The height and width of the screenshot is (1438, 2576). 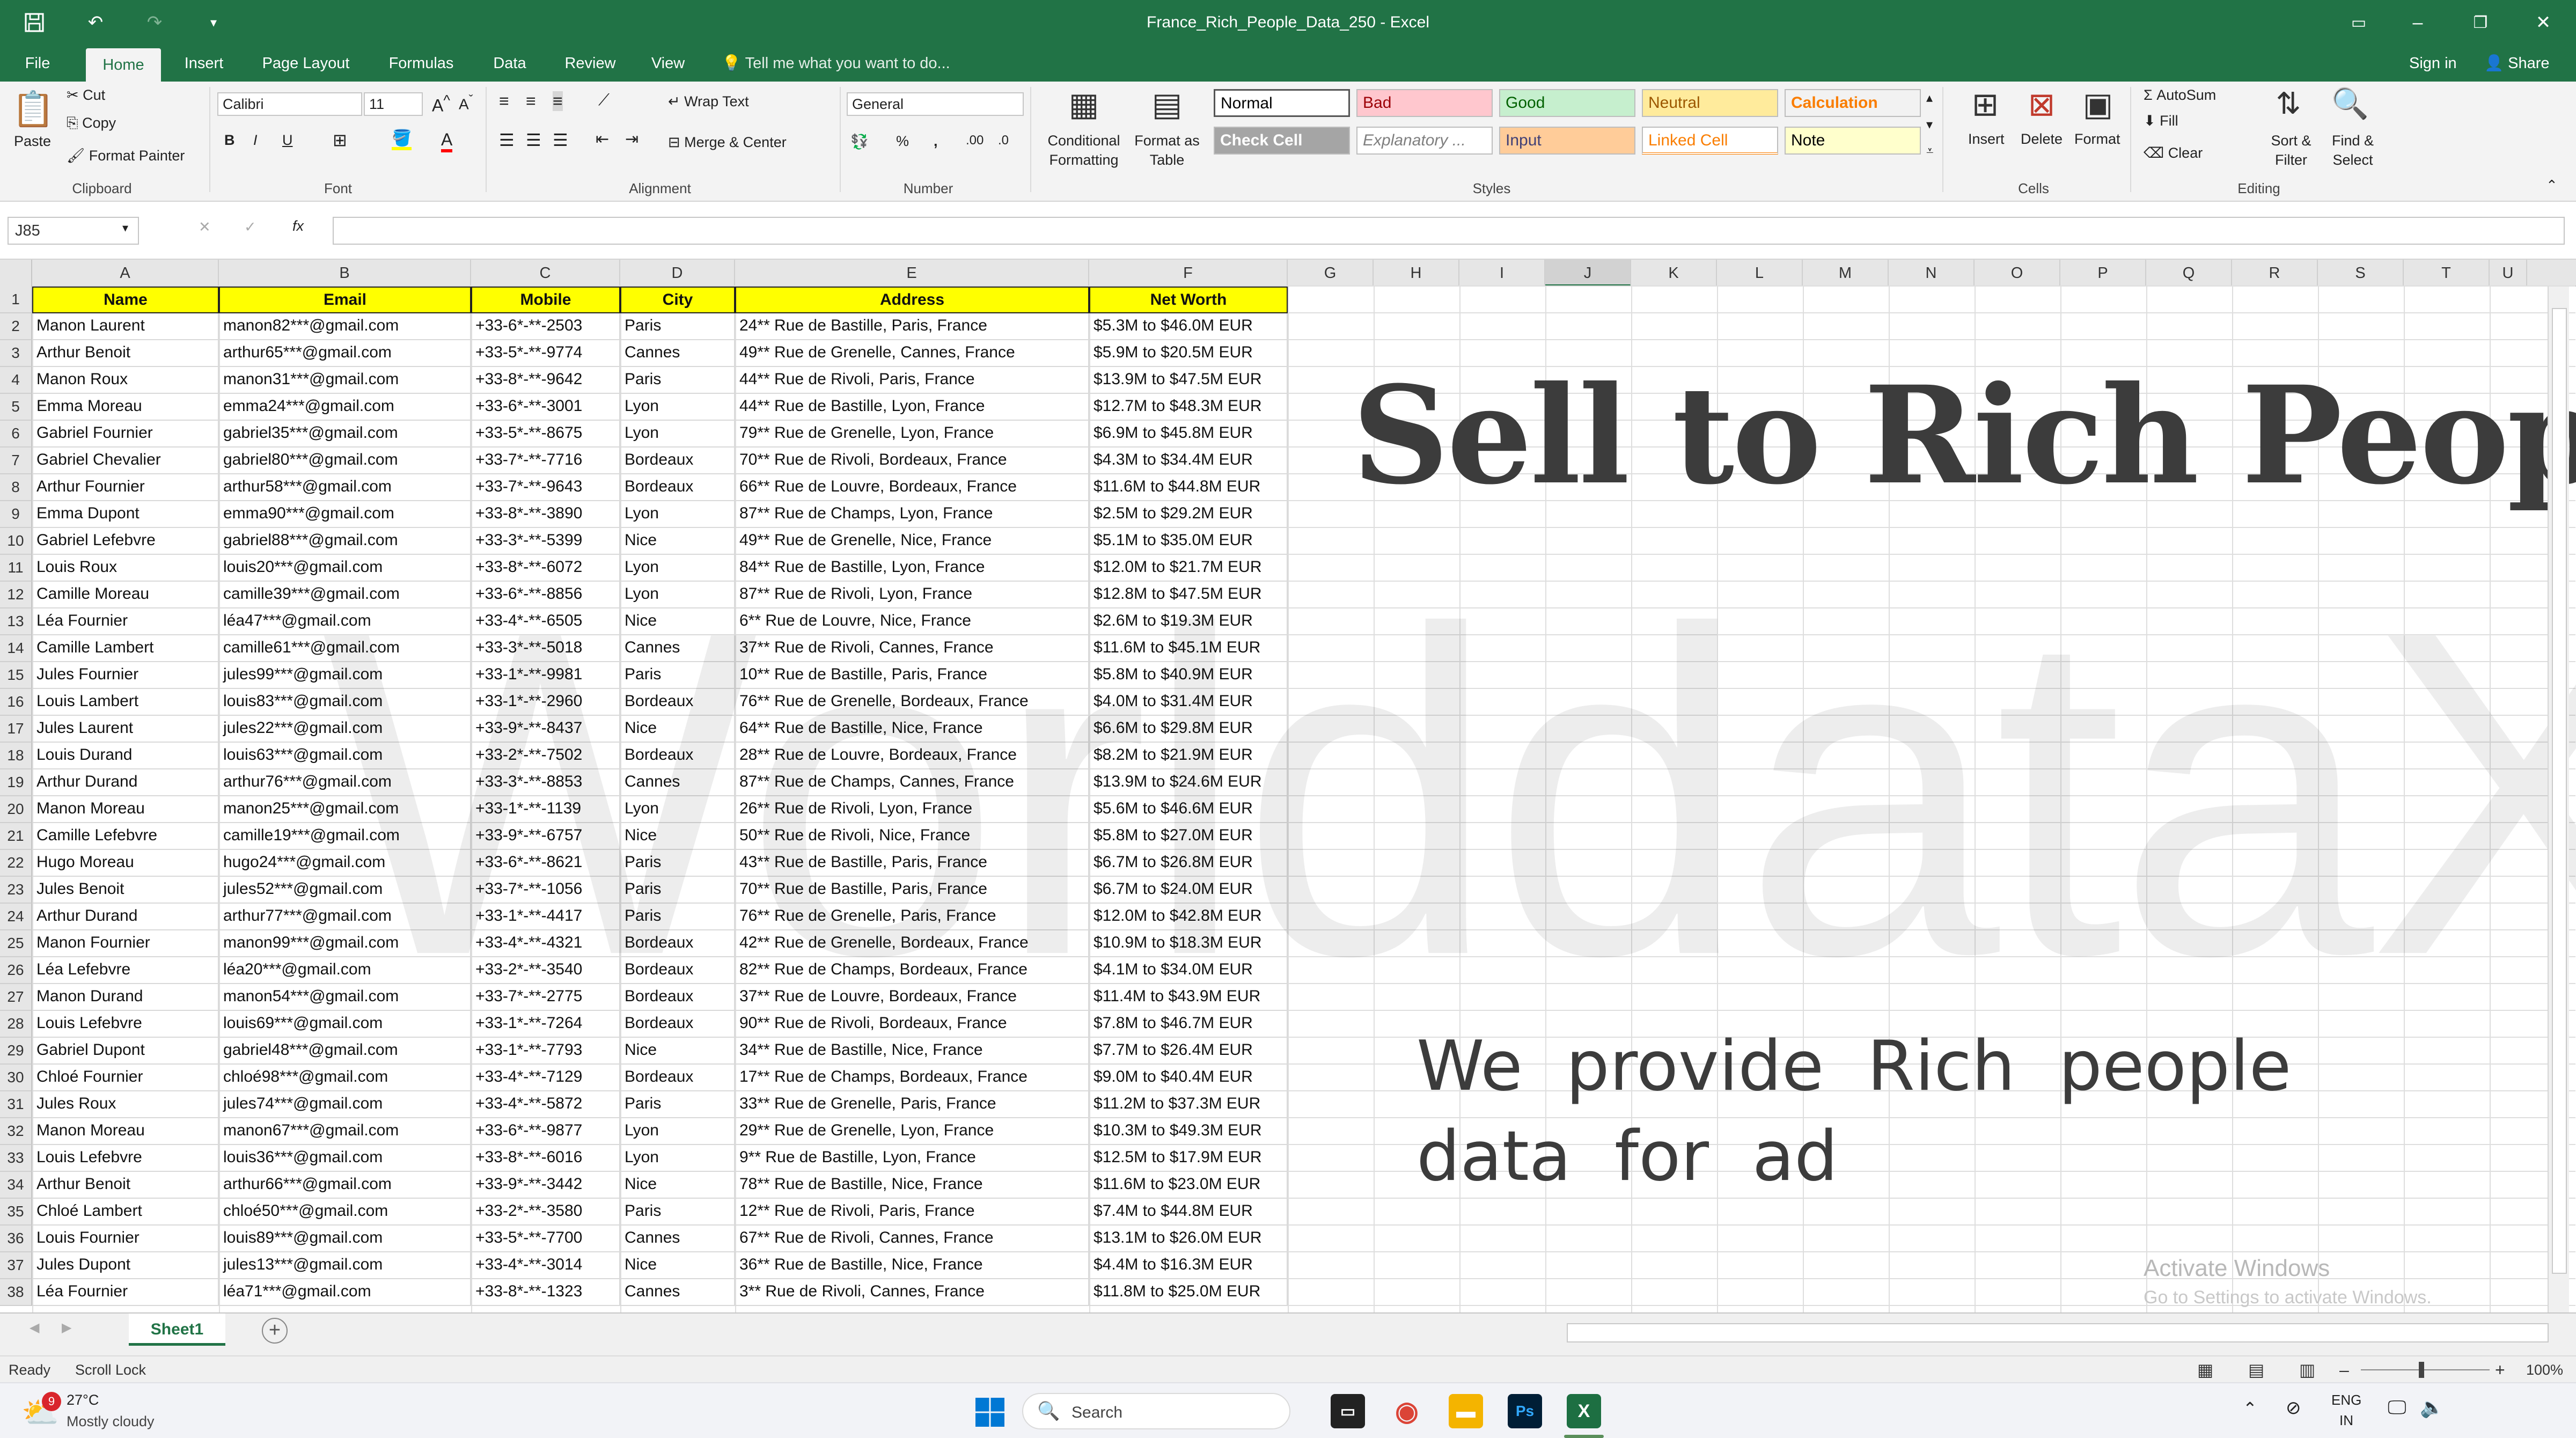 I want to click on table-cell: Manon Moreau, so click(x=125, y=809).